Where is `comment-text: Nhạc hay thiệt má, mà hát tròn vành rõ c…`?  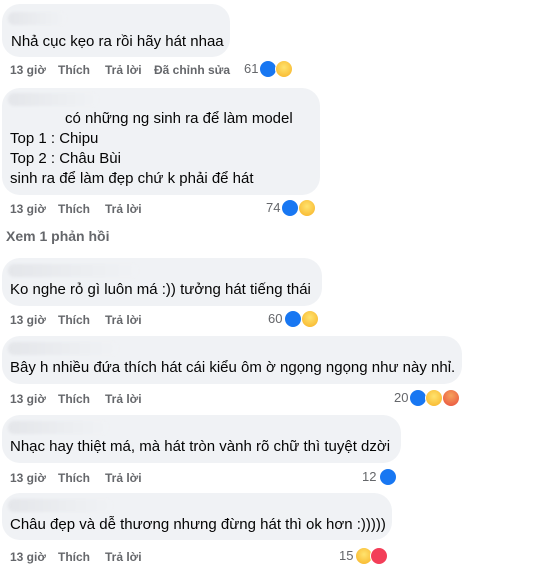
comment-text: Nhạc hay thiệt má, mà hát tròn vành rõ c… is located at coordinates (200, 446).